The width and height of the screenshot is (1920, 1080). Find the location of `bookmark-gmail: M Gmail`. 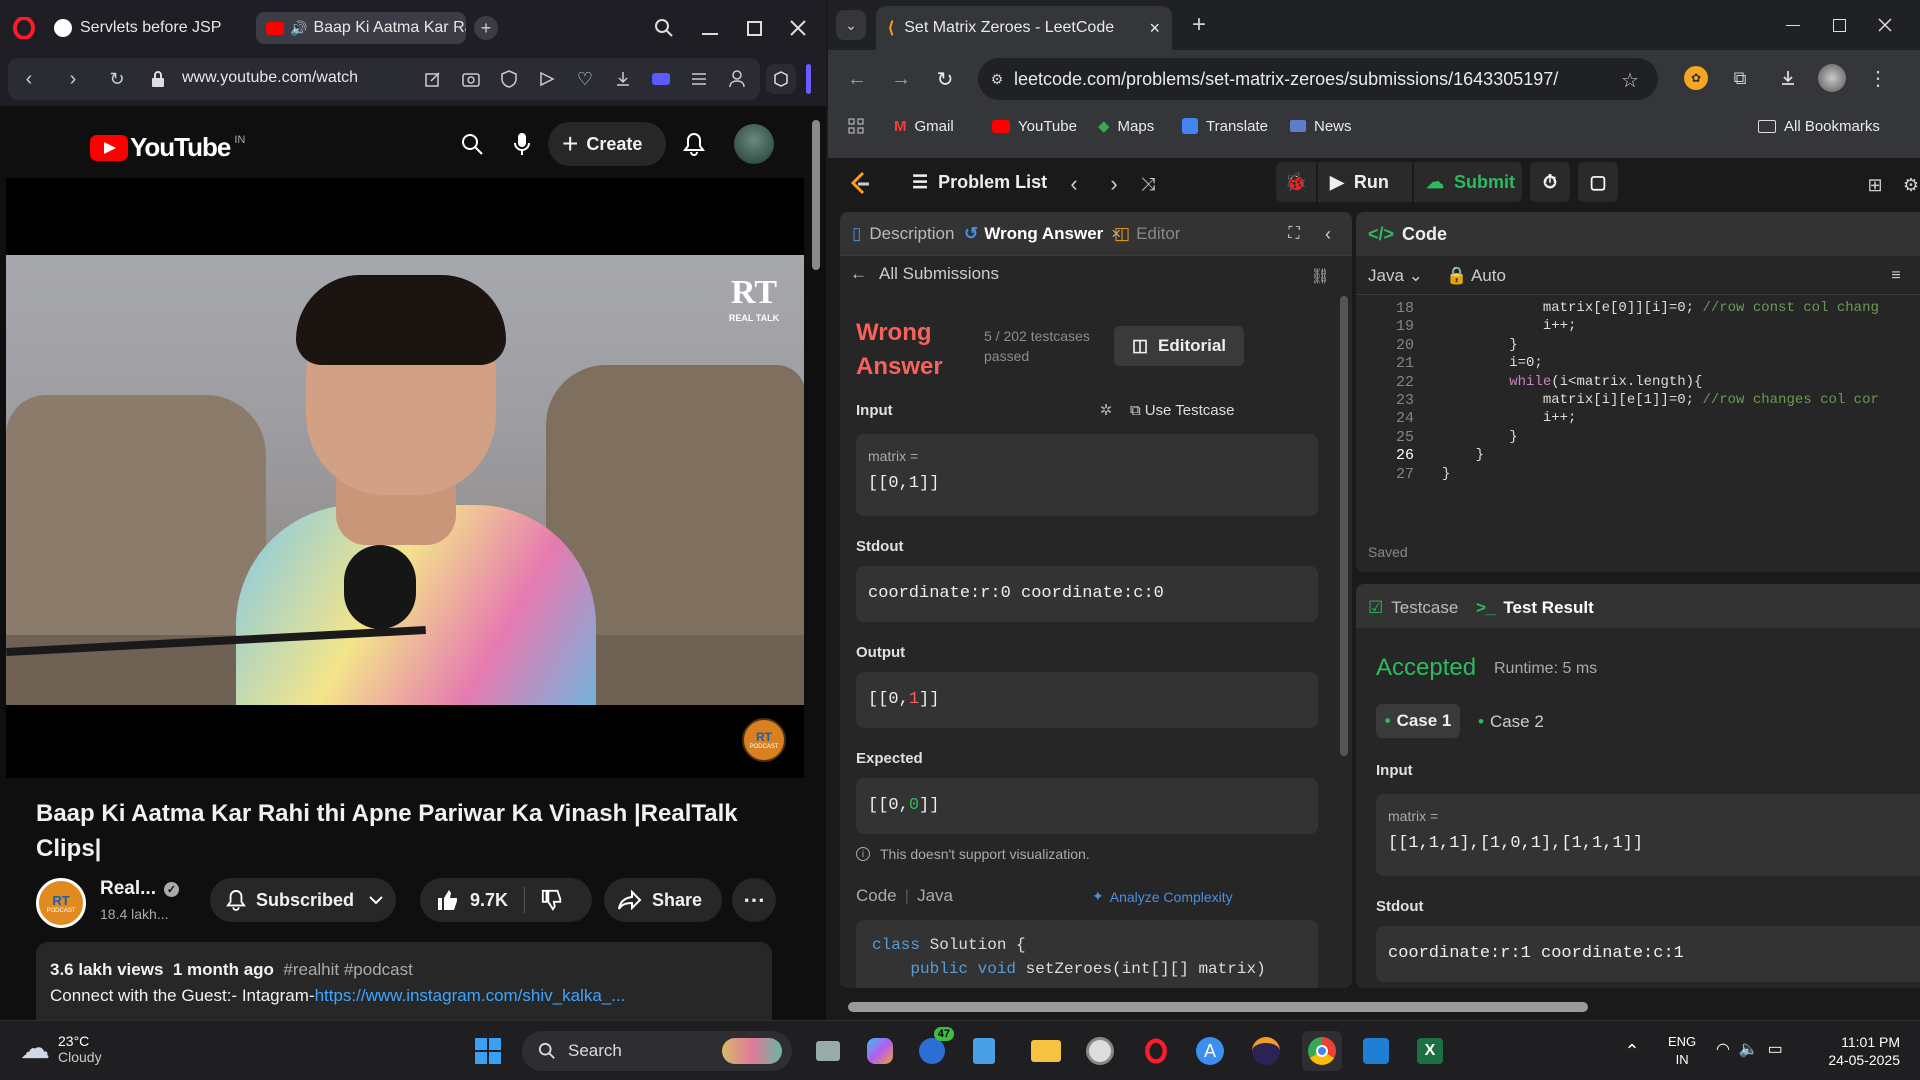

bookmark-gmail: M Gmail is located at coordinates (924, 126).